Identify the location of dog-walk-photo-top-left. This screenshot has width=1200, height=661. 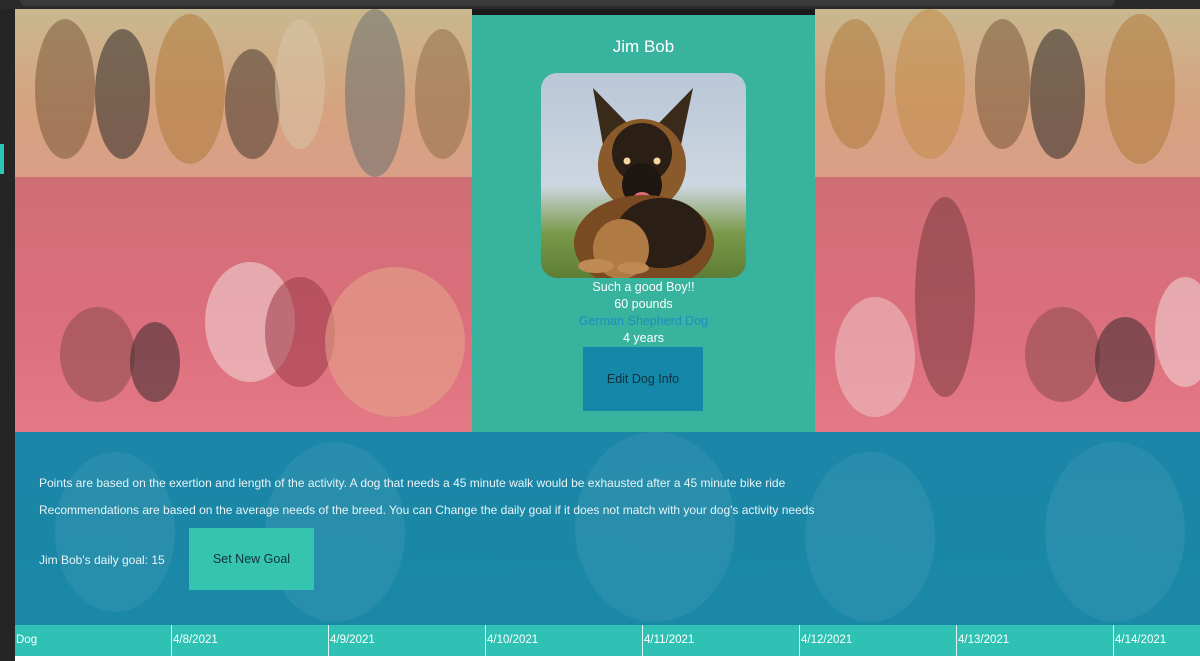
(243, 93).